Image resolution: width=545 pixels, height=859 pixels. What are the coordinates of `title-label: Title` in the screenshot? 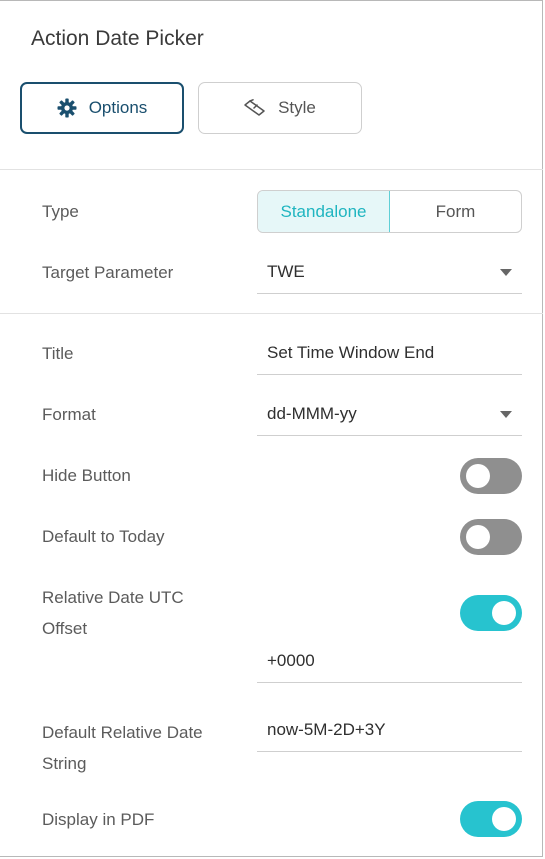 It's located at (58, 353).